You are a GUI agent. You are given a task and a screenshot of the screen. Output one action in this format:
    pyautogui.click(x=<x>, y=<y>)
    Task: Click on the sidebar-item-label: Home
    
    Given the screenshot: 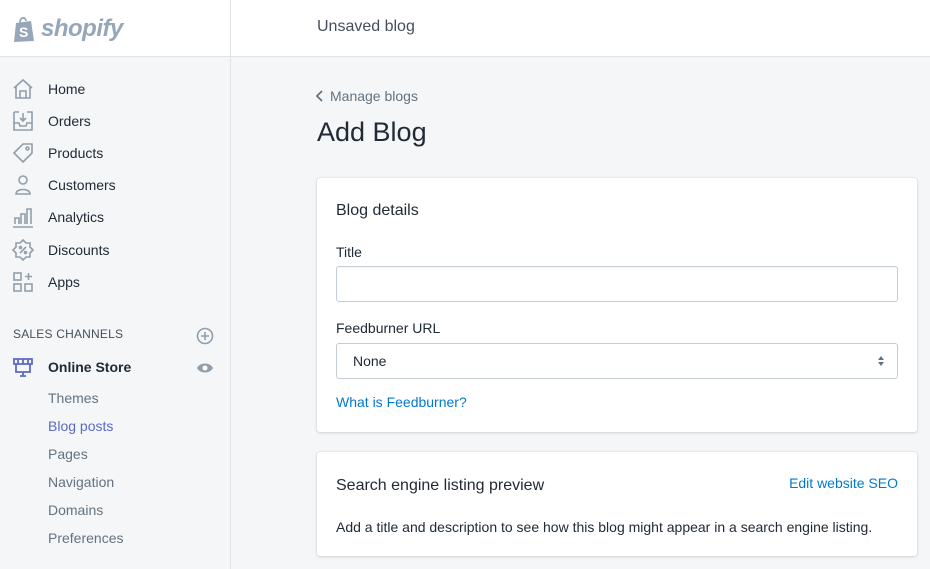 What is the action you would take?
    pyautogui.click(x=67, y=89)
    